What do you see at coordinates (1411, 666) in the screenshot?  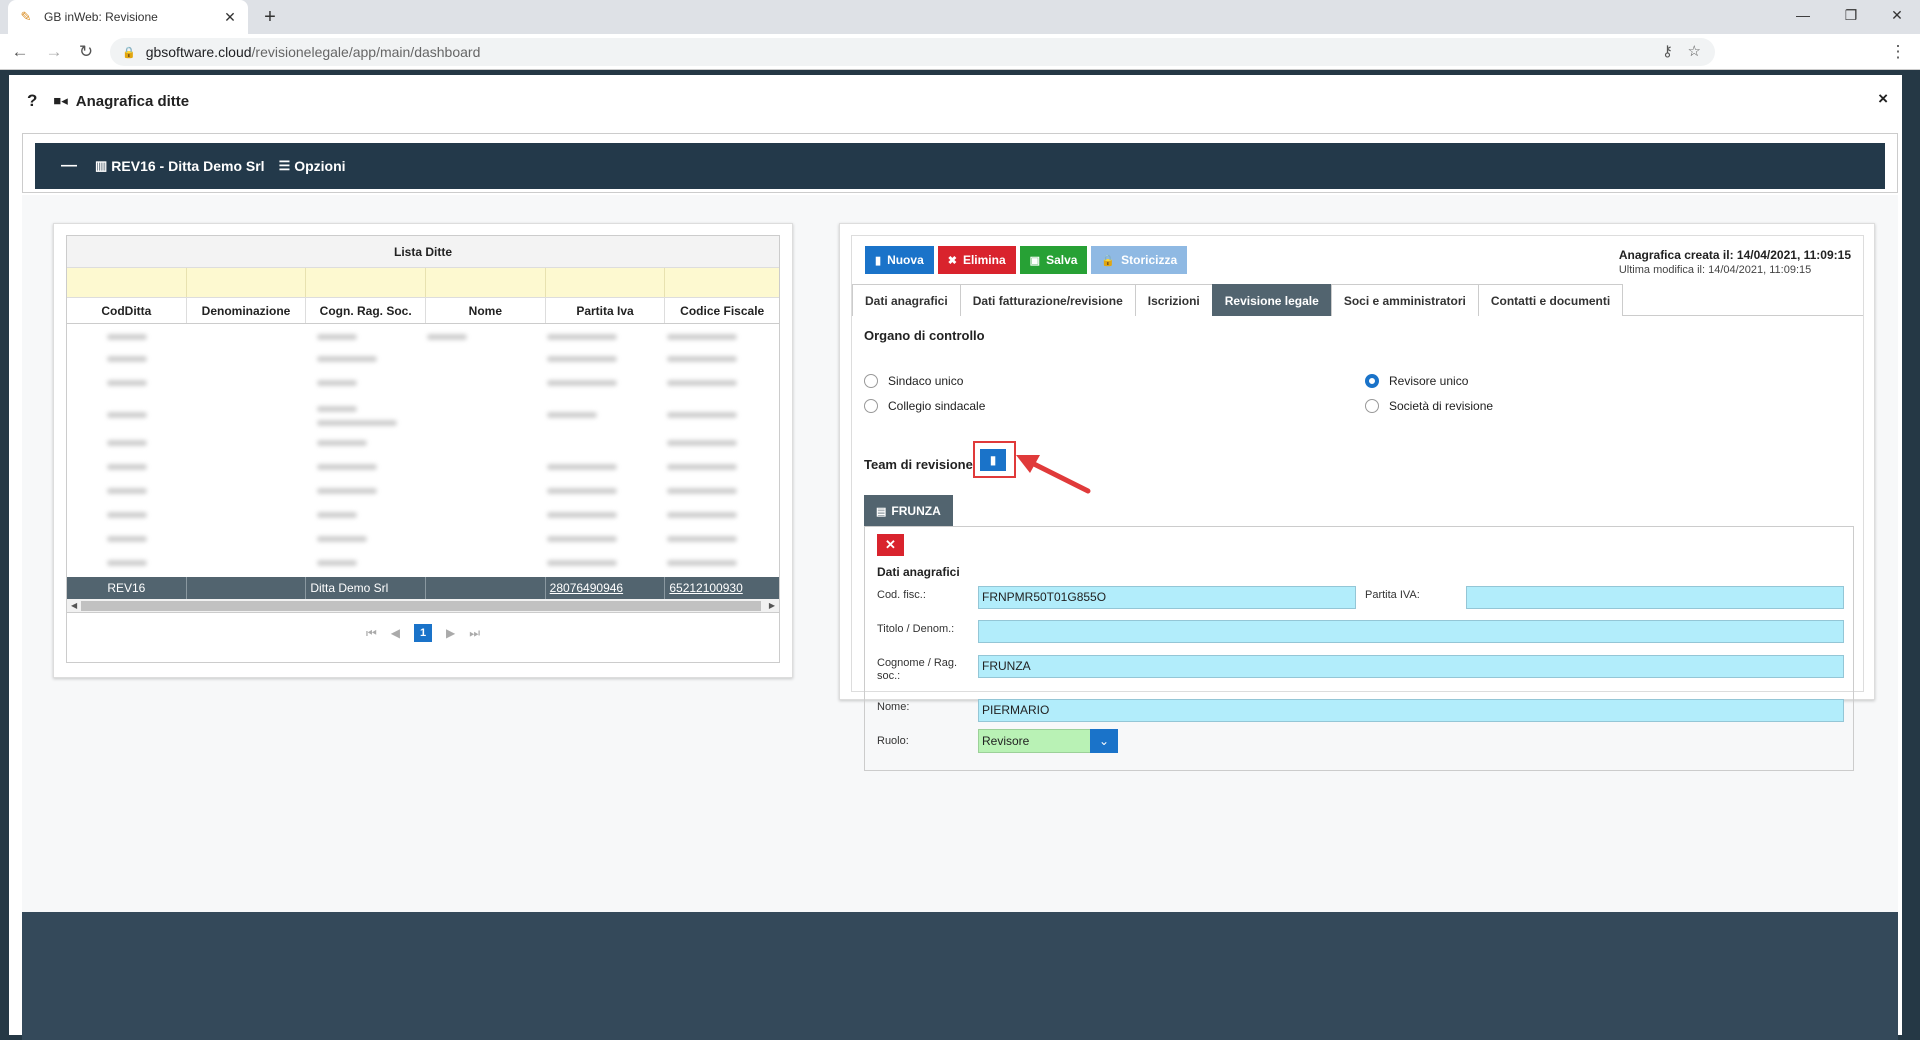 I see `cognome-field: FRUNZA` at bounding box center [1411, 666].